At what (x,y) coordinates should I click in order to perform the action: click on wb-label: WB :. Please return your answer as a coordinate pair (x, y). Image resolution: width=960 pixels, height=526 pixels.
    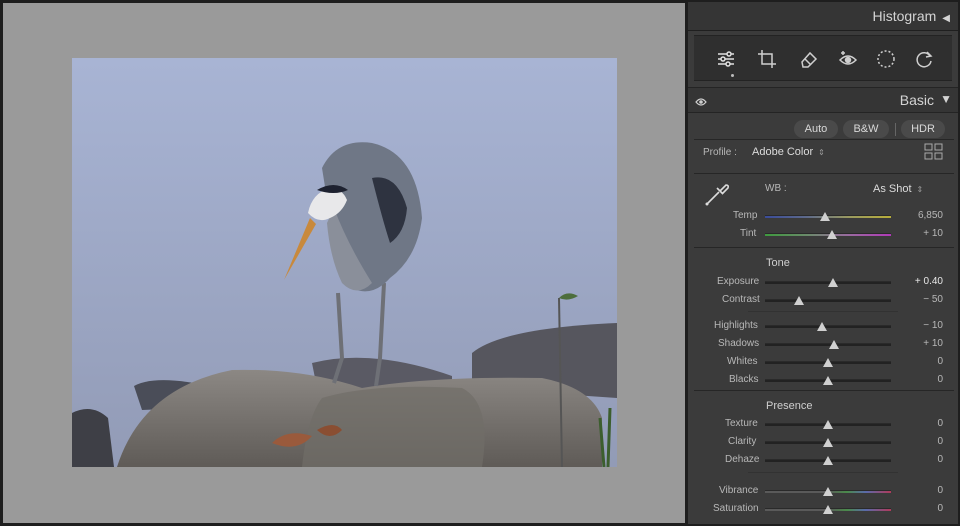
    Looking at the image, I should click on (776, 188).